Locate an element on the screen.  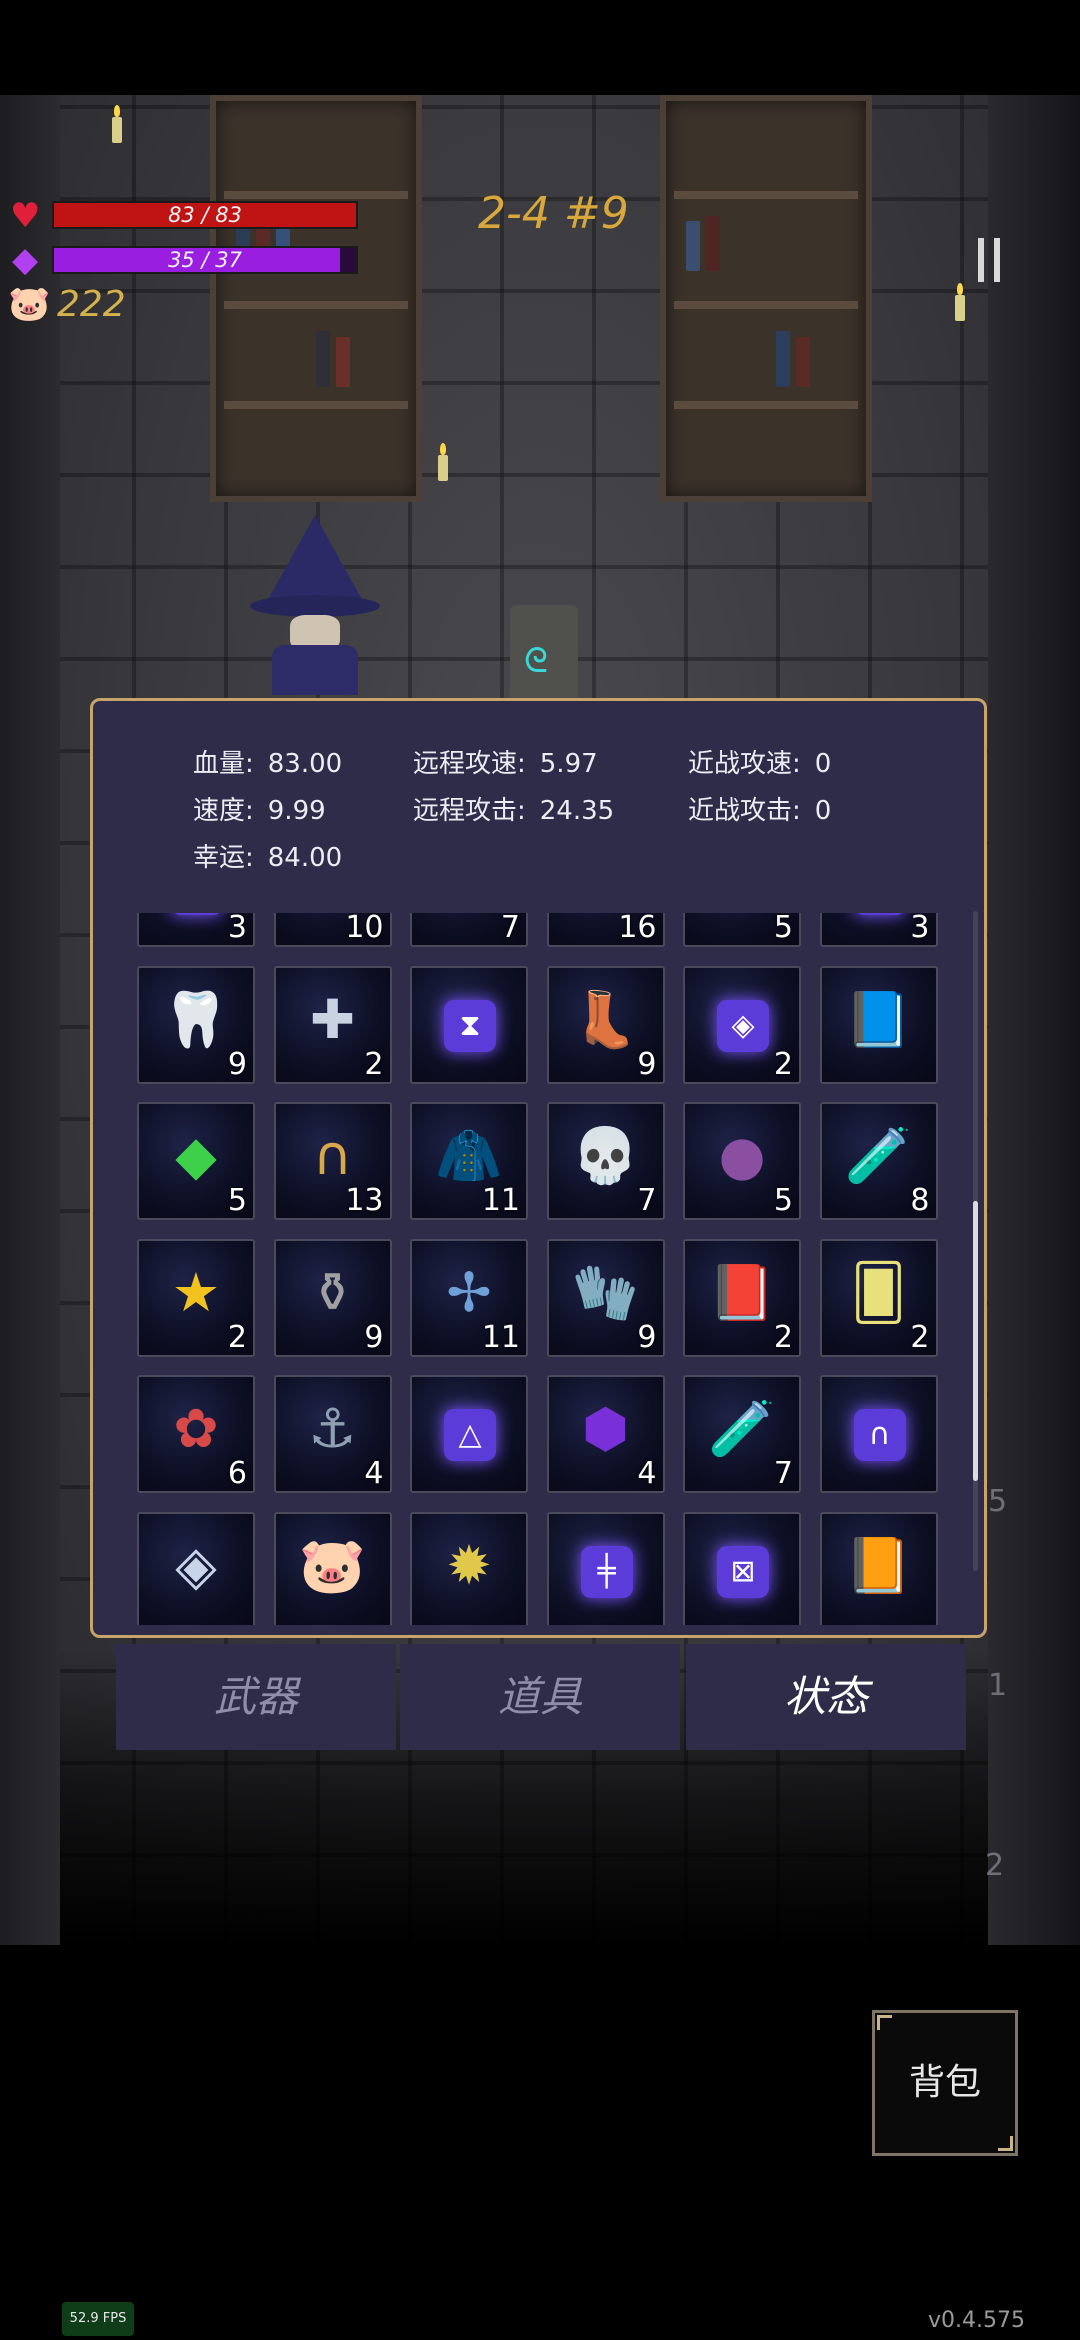
inventory-slot: 🧪 7 is located at coordinates (742, 1434).